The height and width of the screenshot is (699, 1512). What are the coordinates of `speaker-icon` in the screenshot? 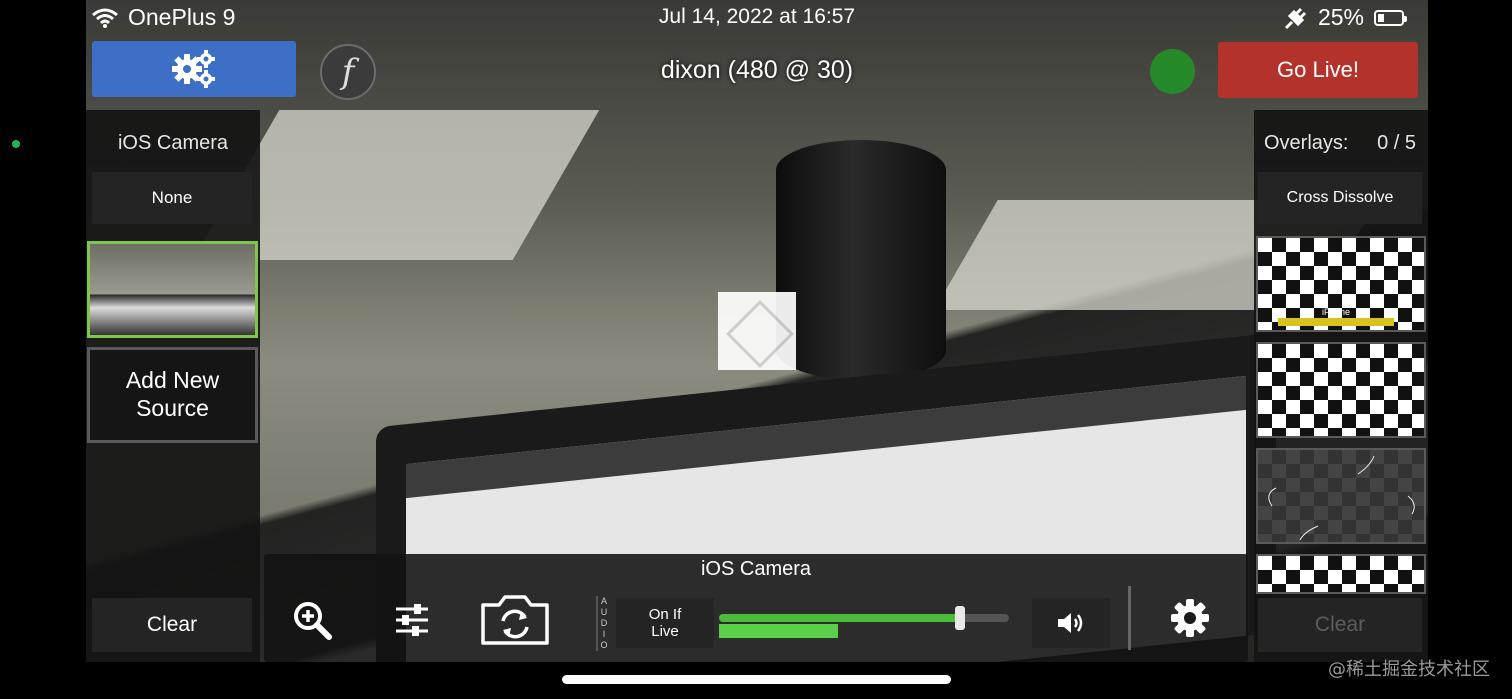 It's located at (1070, 623).